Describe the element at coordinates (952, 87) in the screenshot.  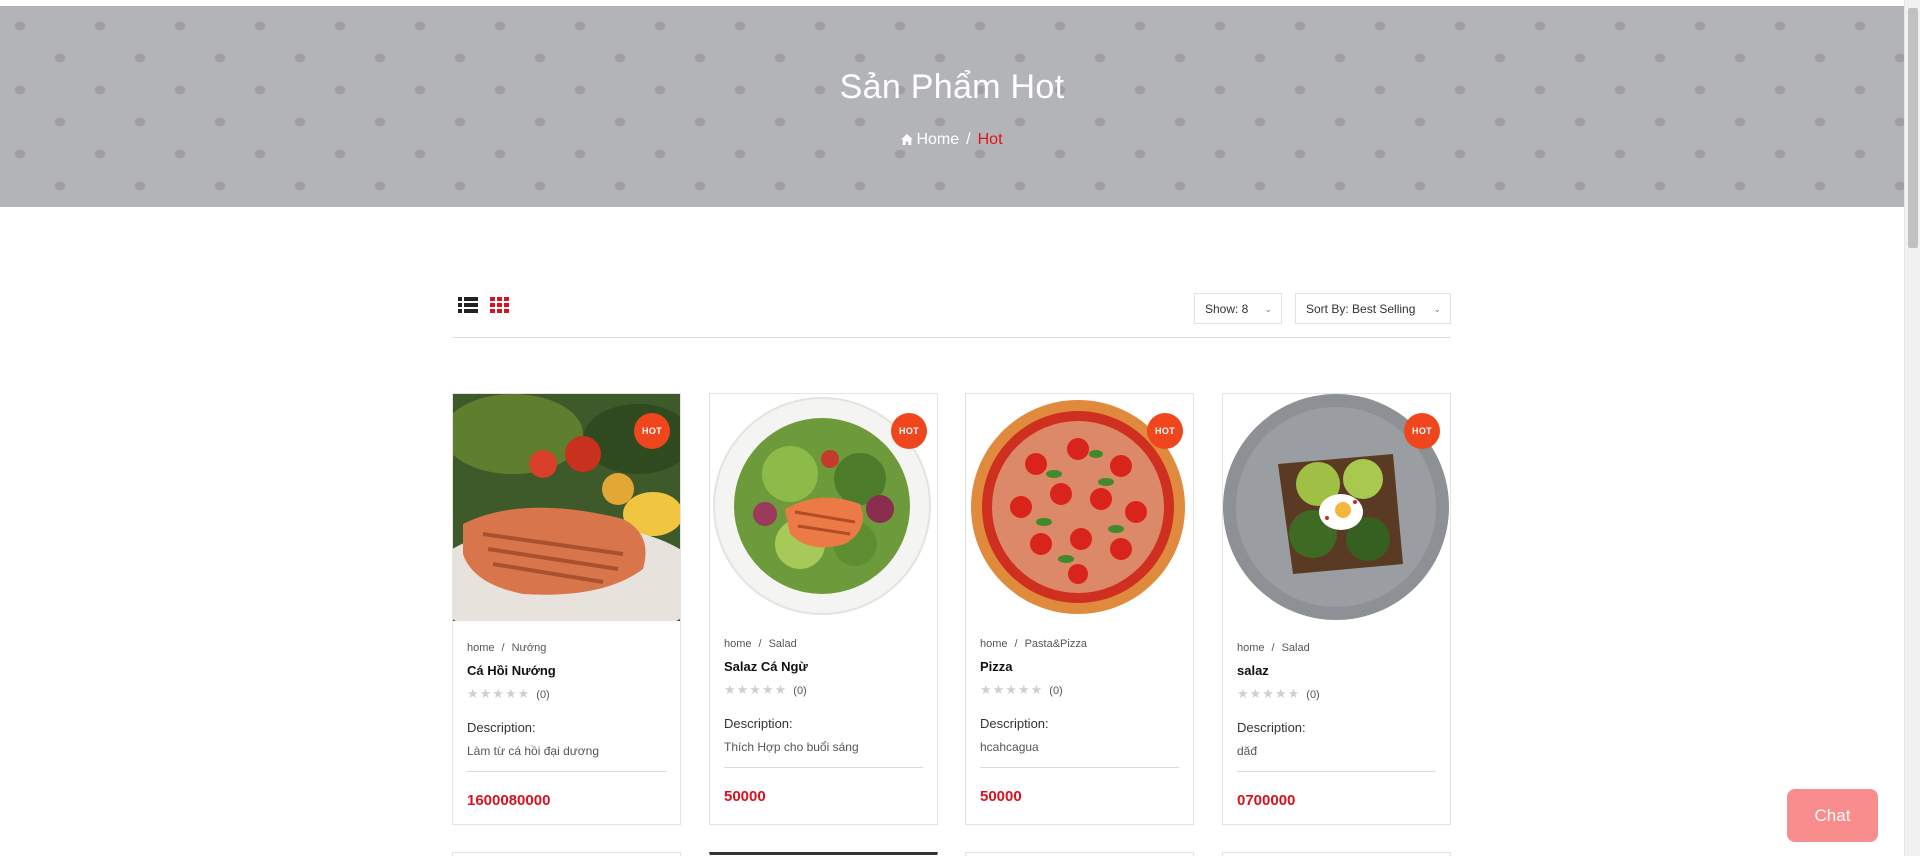
I see `page-title: Sản Phẩm Hot` at that location.